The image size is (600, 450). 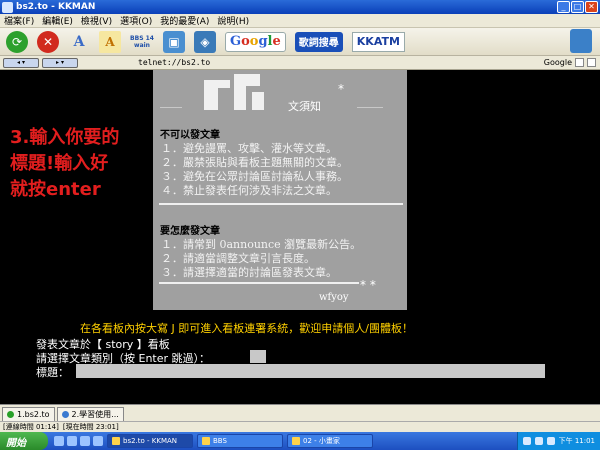 I want to click on stop-icon: ✕, so click(x=48, y=41).